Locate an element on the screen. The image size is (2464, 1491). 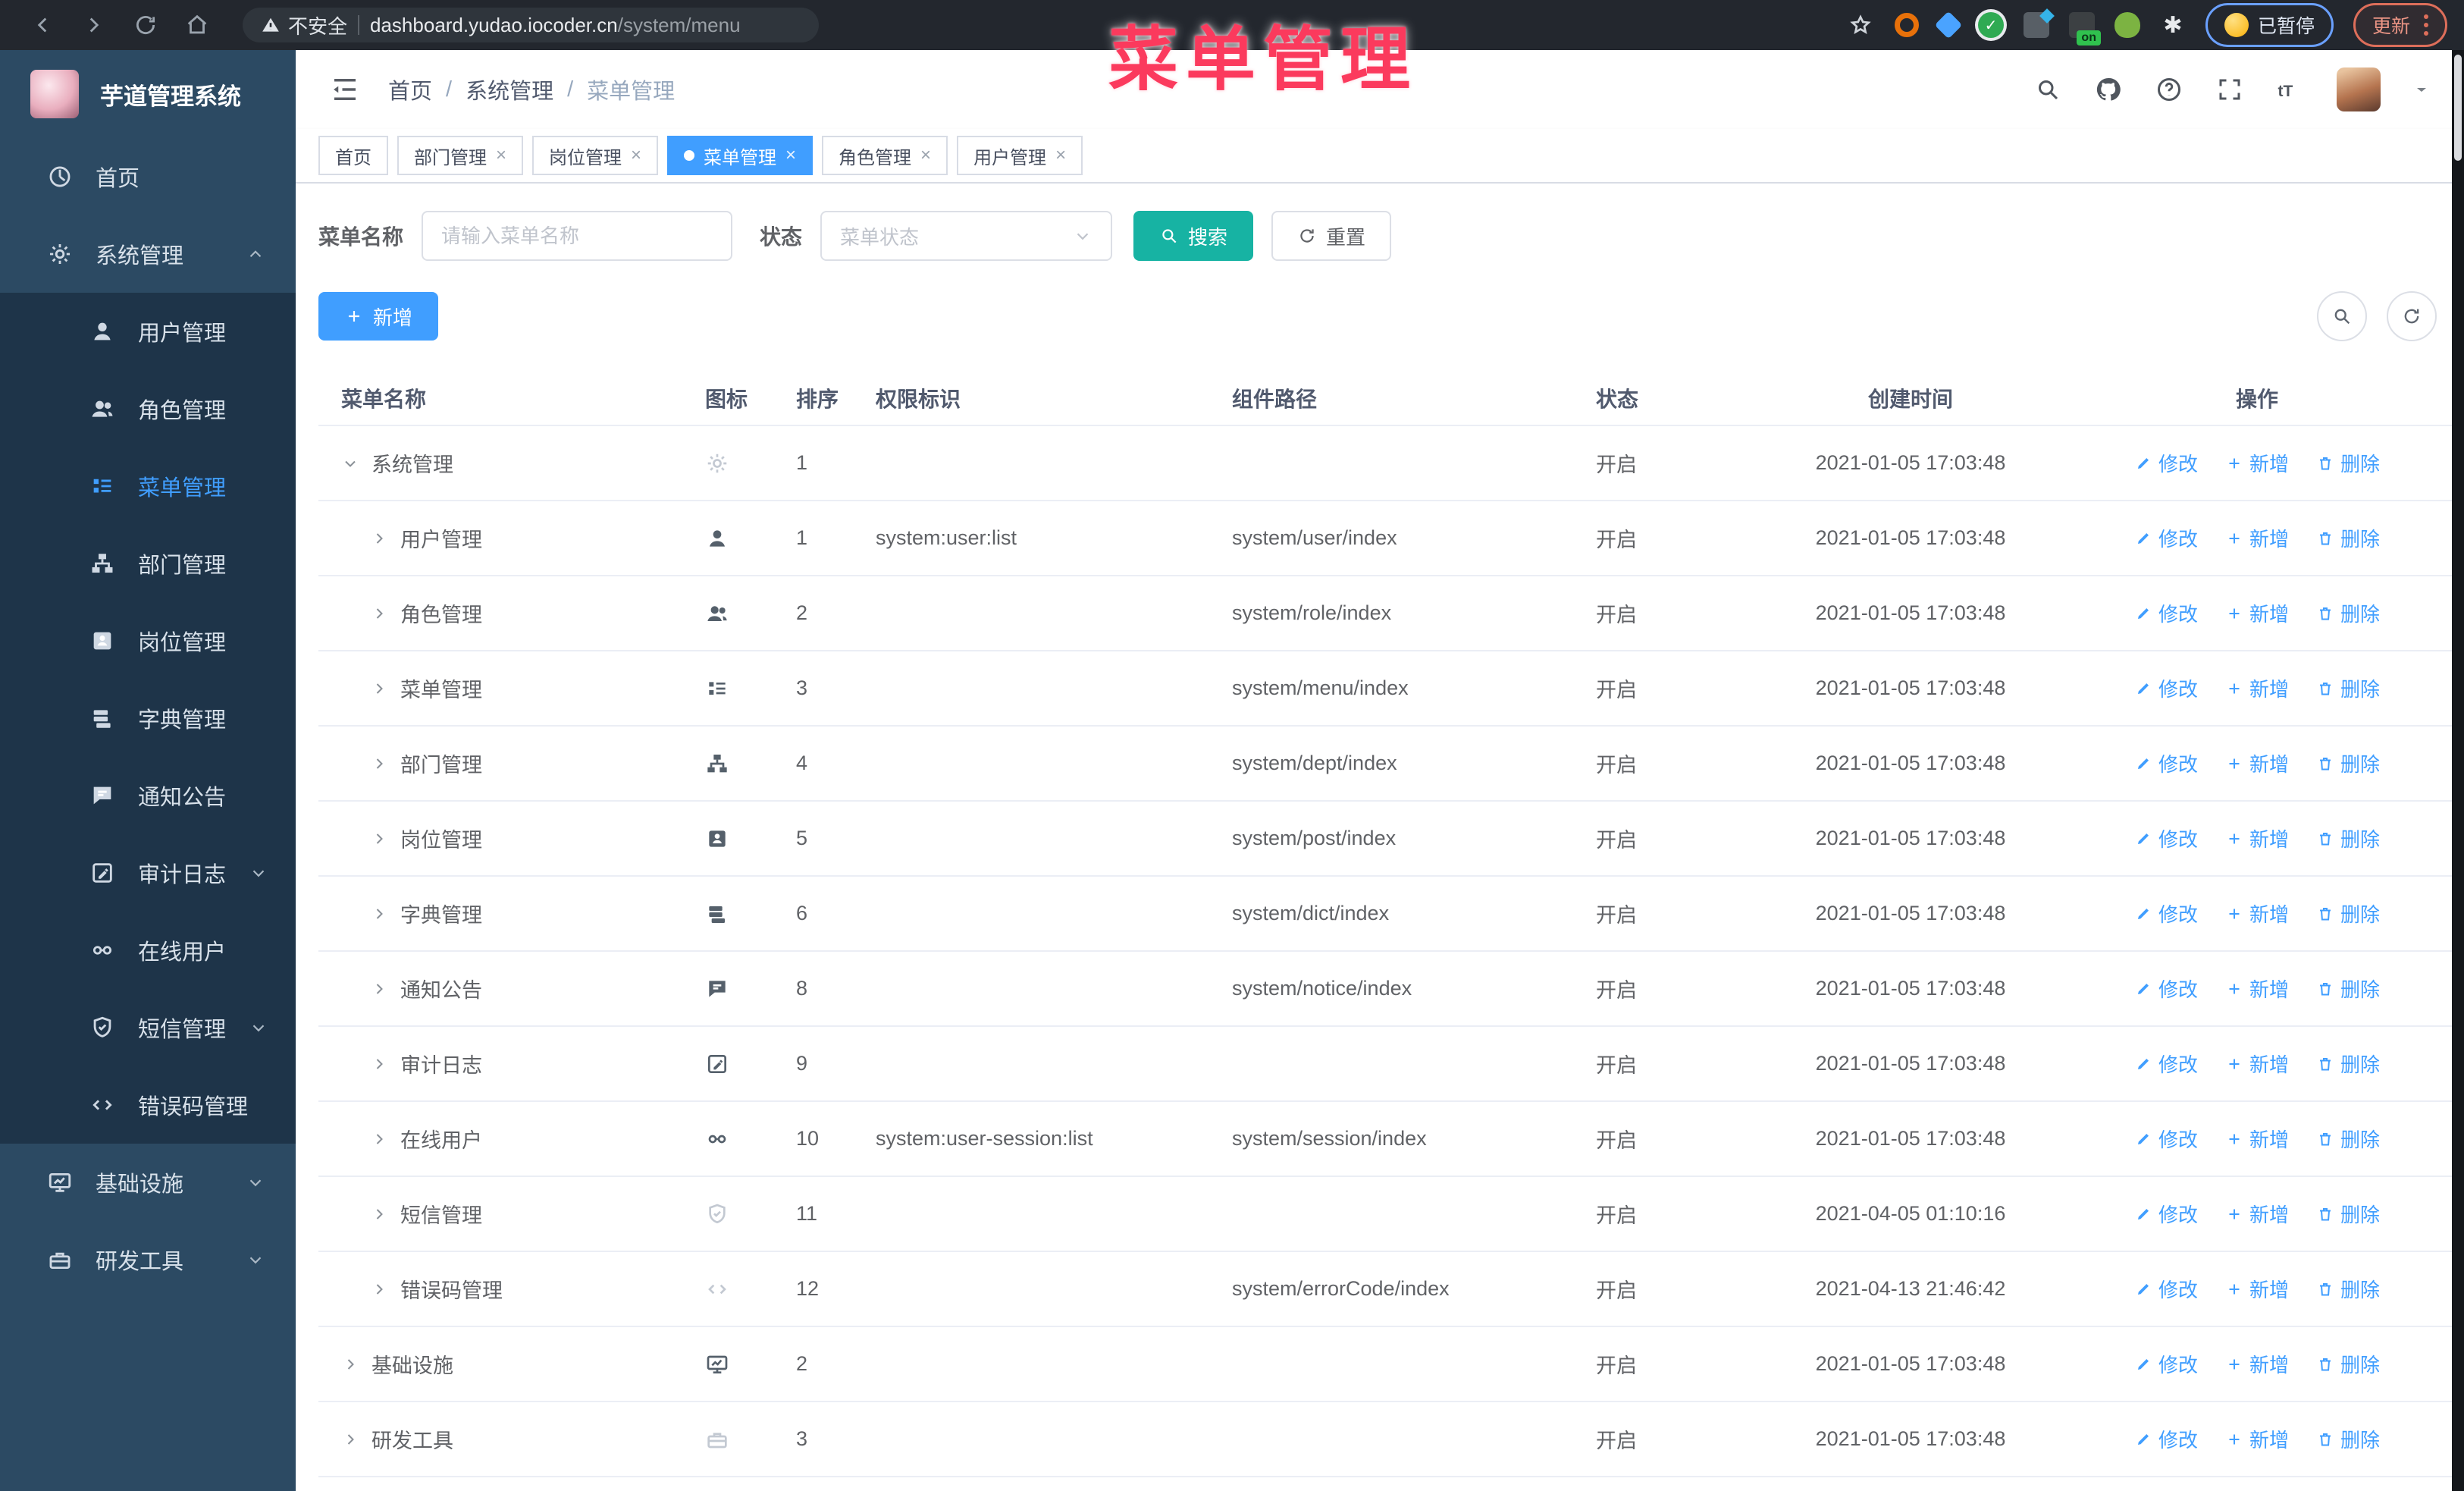
sidebar-item-role: 角色管理 is located at coordinates (148, 408).